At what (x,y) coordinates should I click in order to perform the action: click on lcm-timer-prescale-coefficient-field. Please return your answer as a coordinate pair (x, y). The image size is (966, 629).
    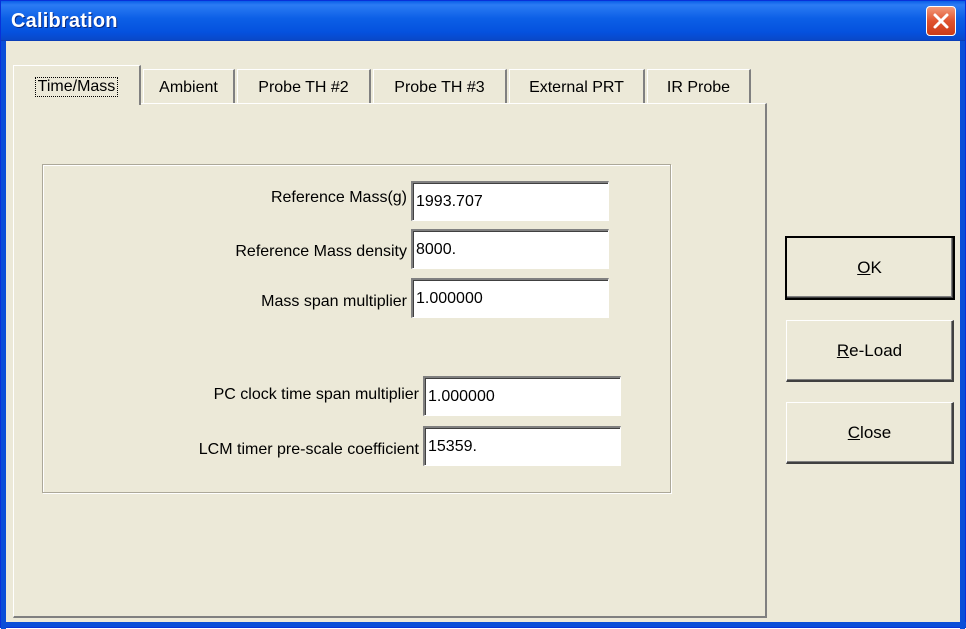
    Looking at the image, I should click on (522, 446).